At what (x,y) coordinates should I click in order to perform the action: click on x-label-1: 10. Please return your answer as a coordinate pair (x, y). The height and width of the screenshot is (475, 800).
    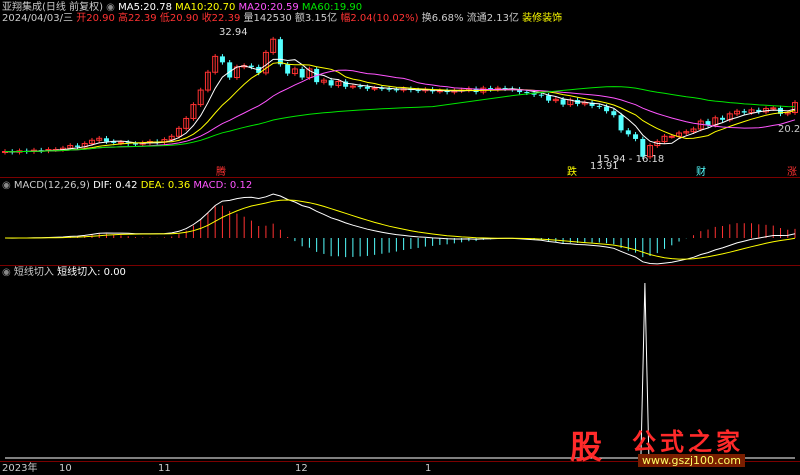
    Looking at the image, I should click on (65, 468).